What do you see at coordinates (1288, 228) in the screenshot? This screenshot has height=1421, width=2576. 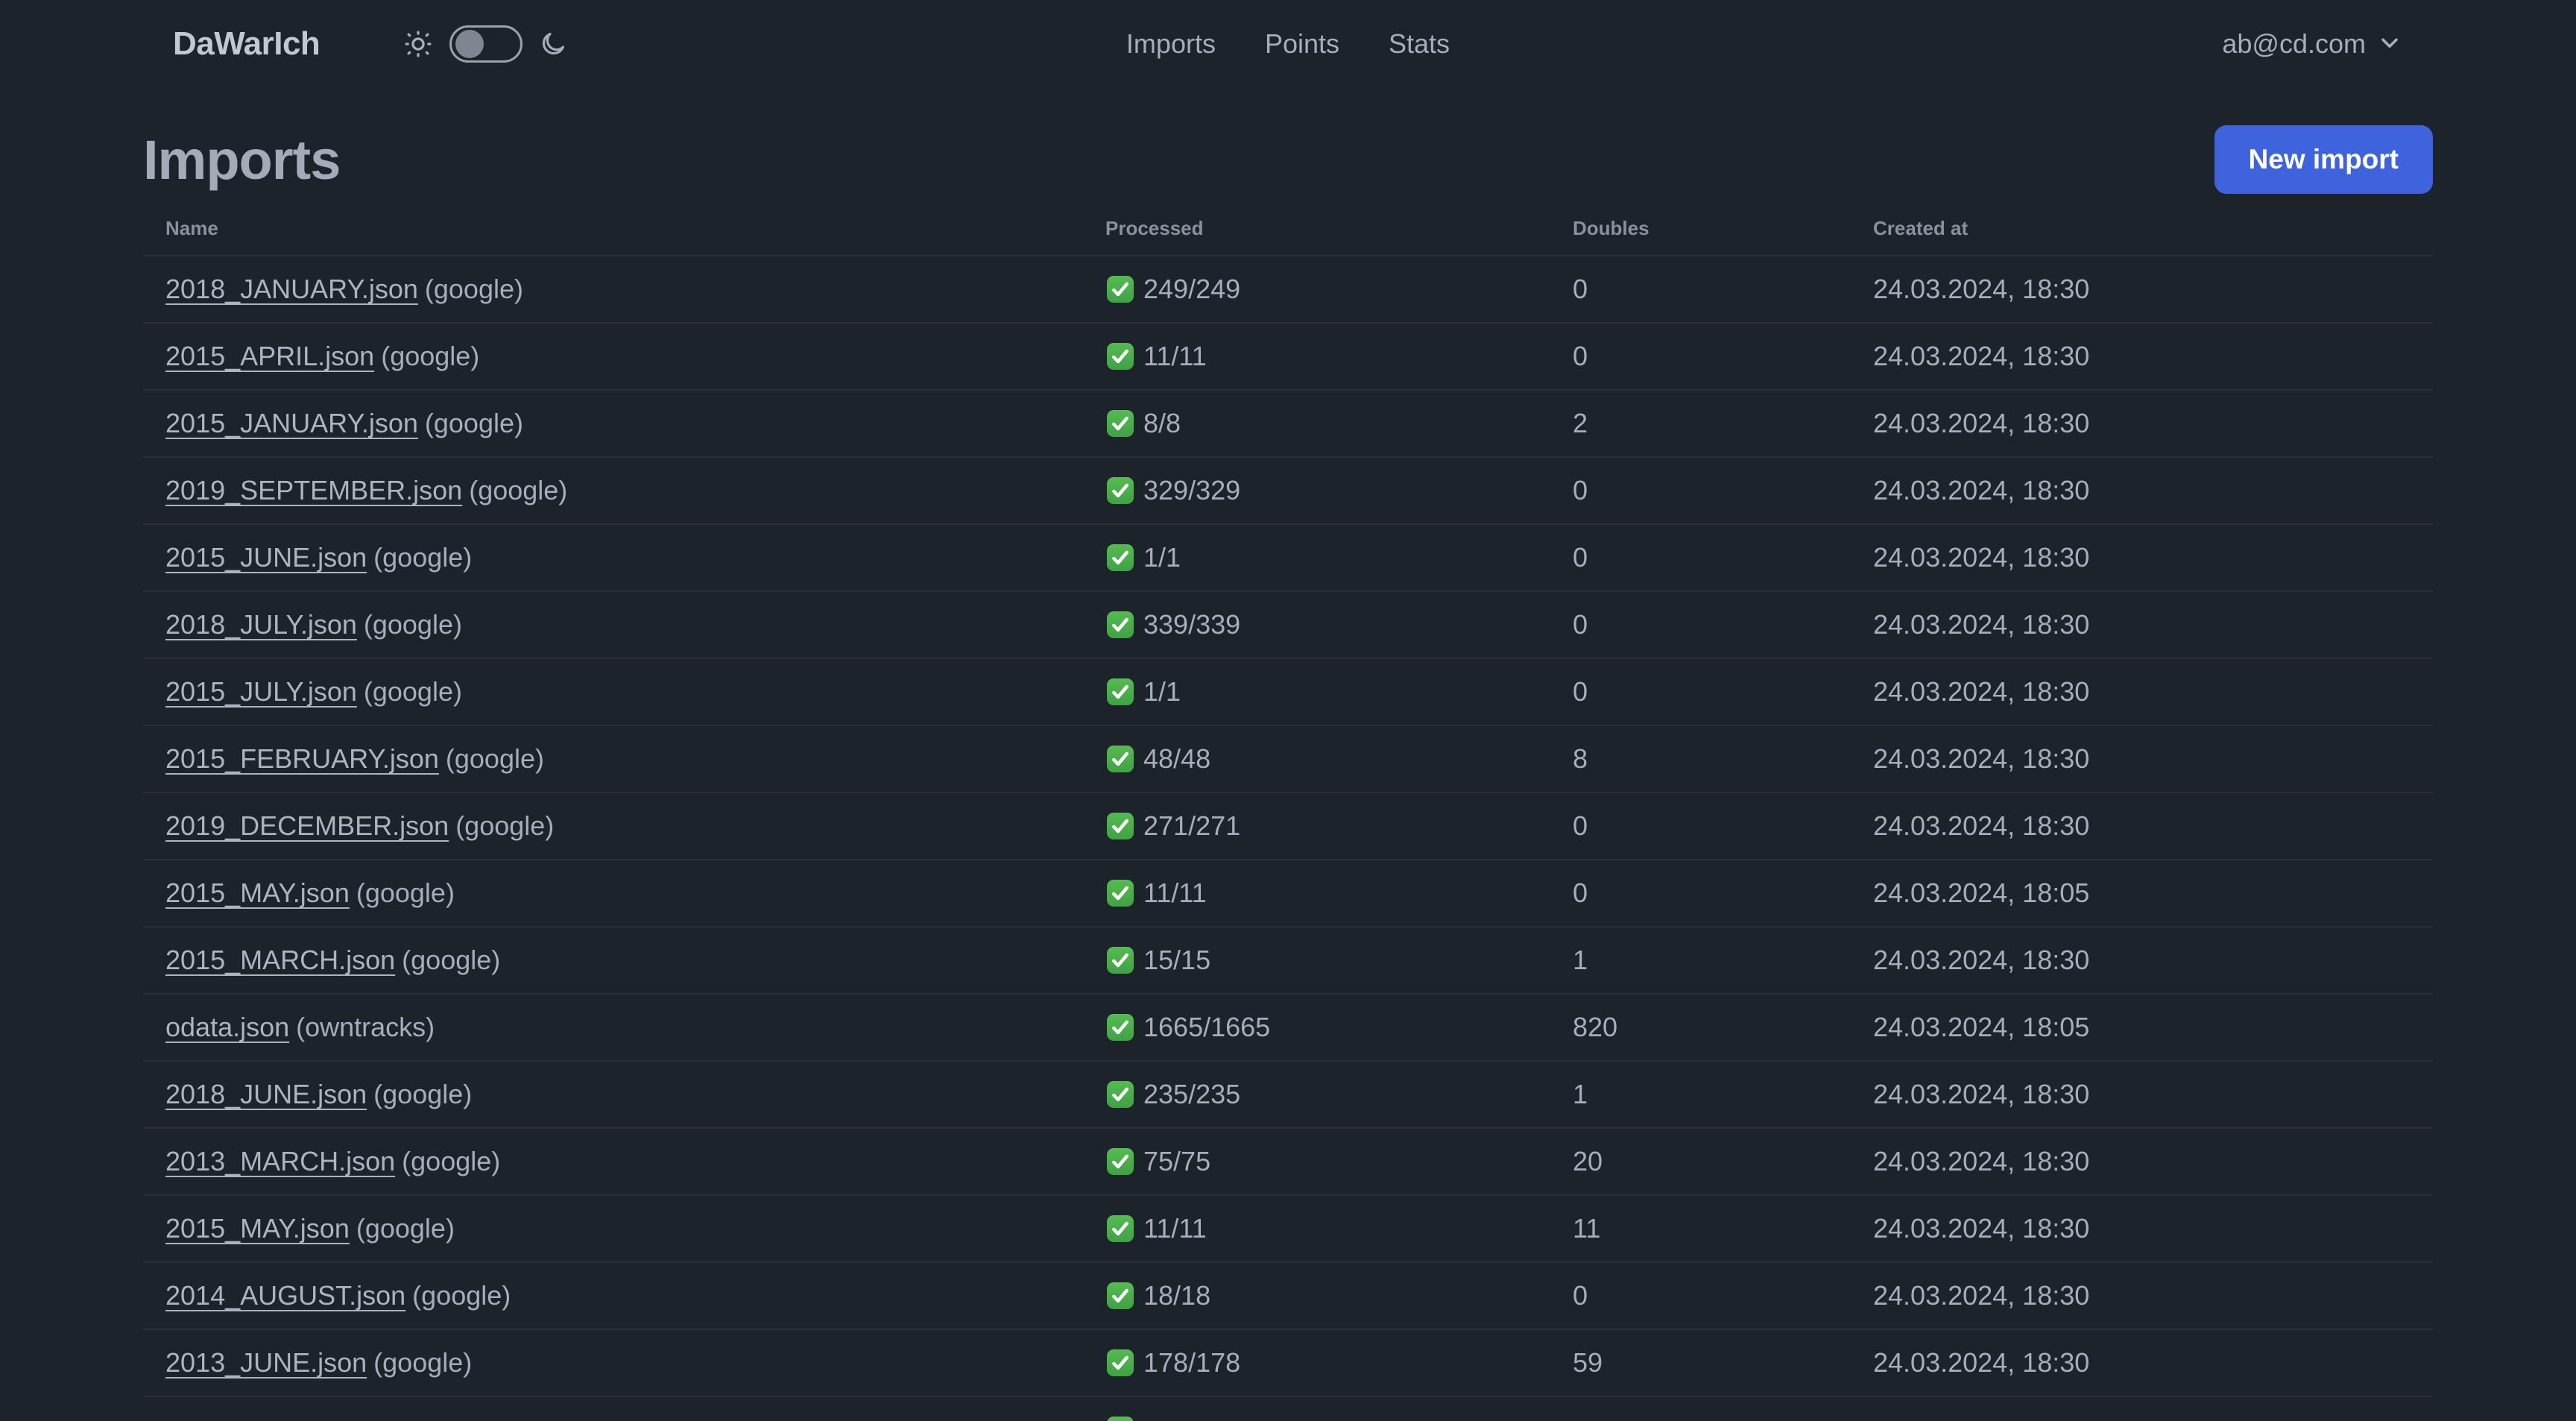 I see `table-header-row: Name Processed Doubles Created at` at bounding box center [1288, 228].